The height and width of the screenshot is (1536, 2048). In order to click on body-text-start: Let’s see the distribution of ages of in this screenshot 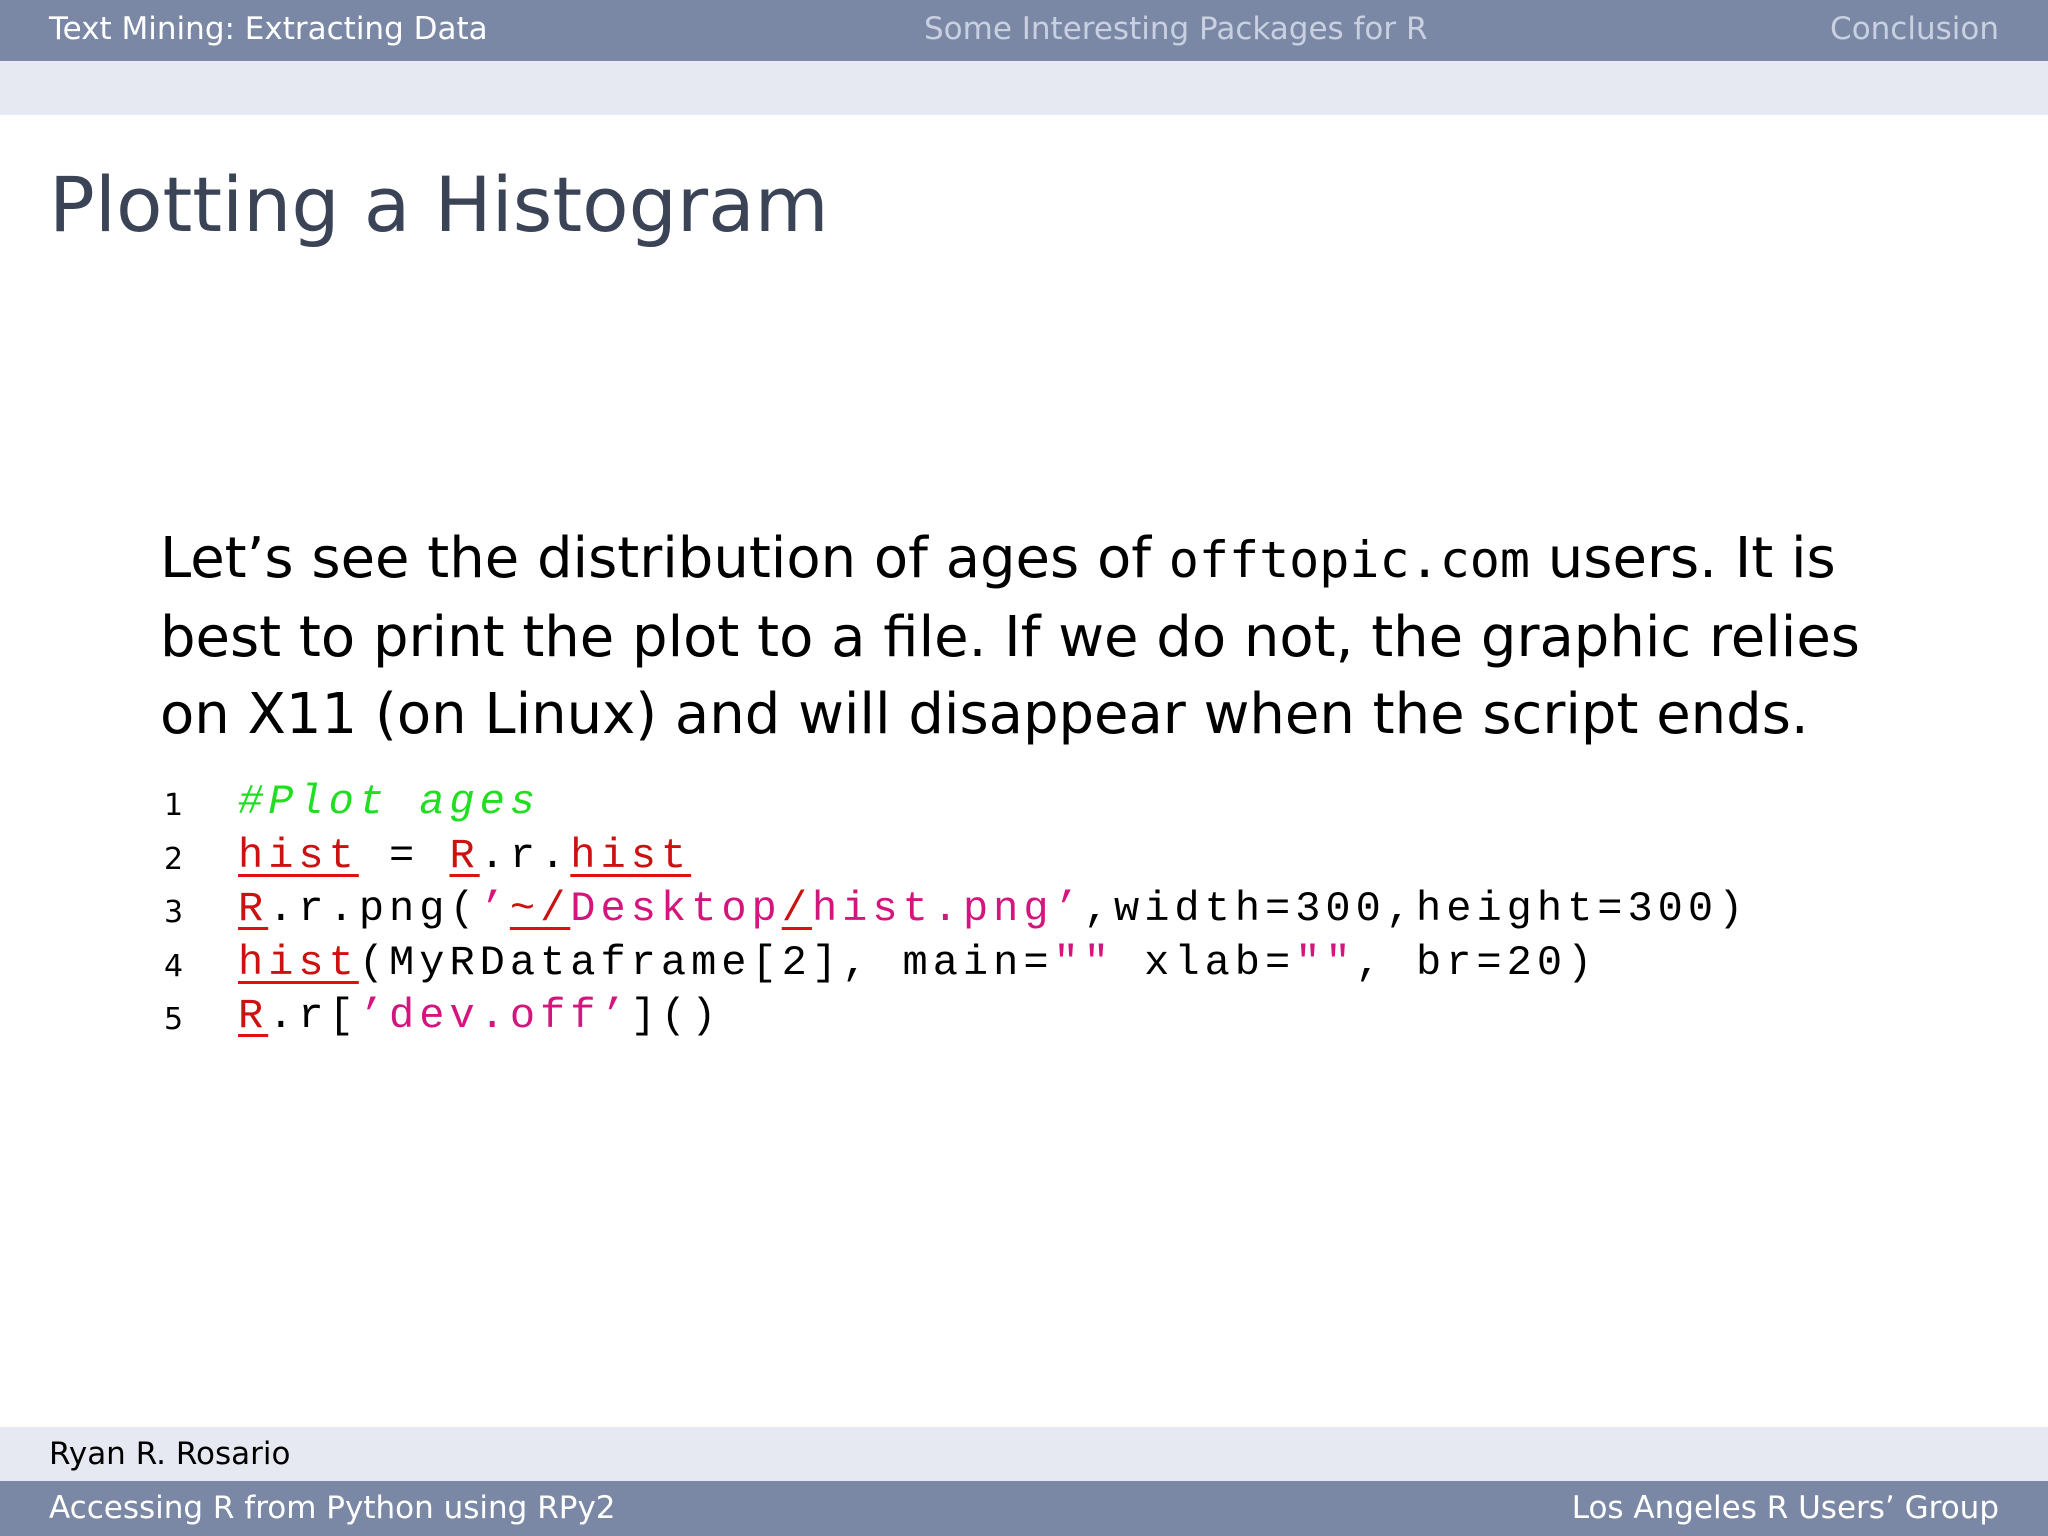, I will do `click(664, 558)`.